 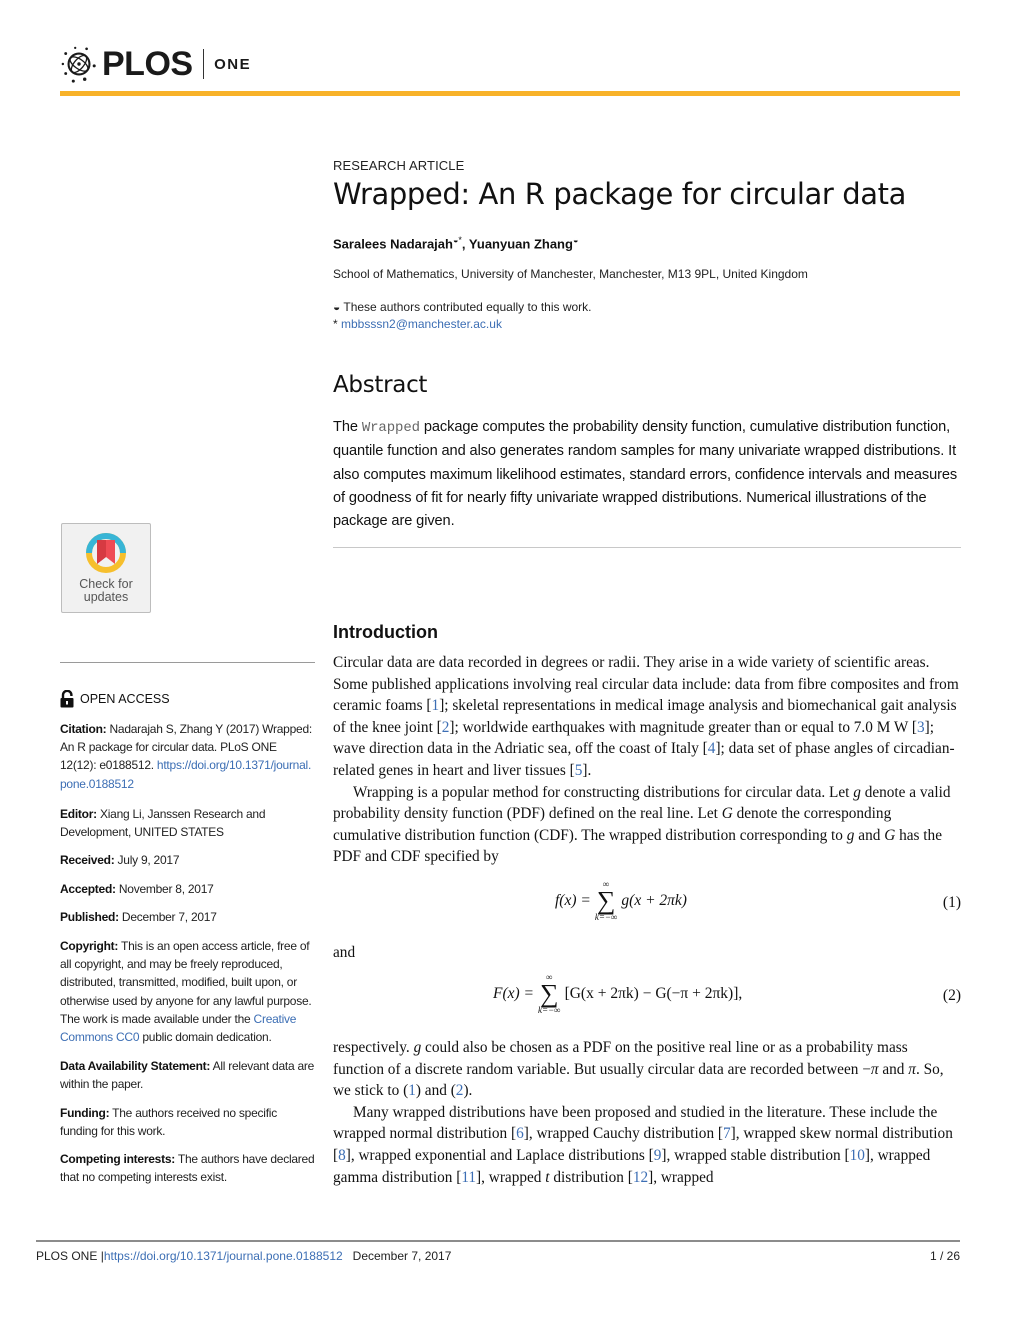 I want to click on plos-one-logo: PLOS ONE, so click(x=155, y=64).